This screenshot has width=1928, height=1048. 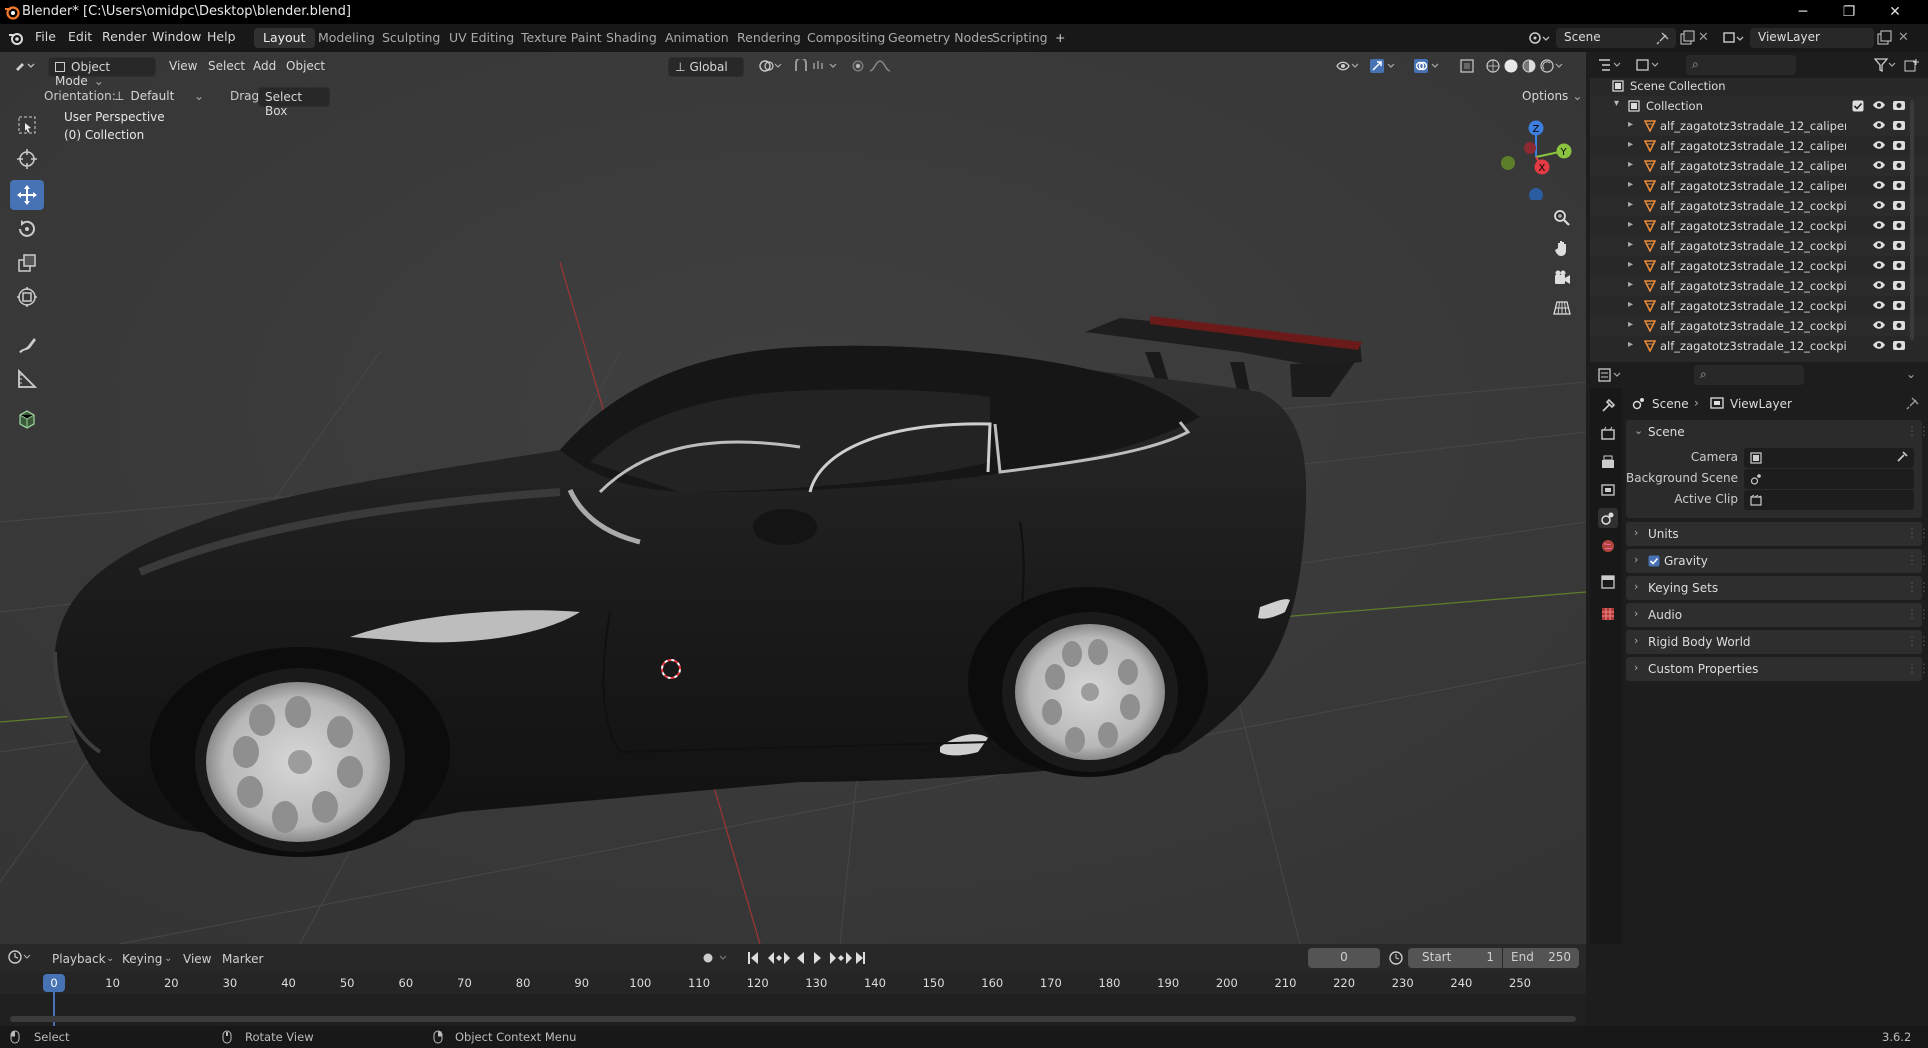 I want to click on annotate-tool, so click(x=27, y=345).